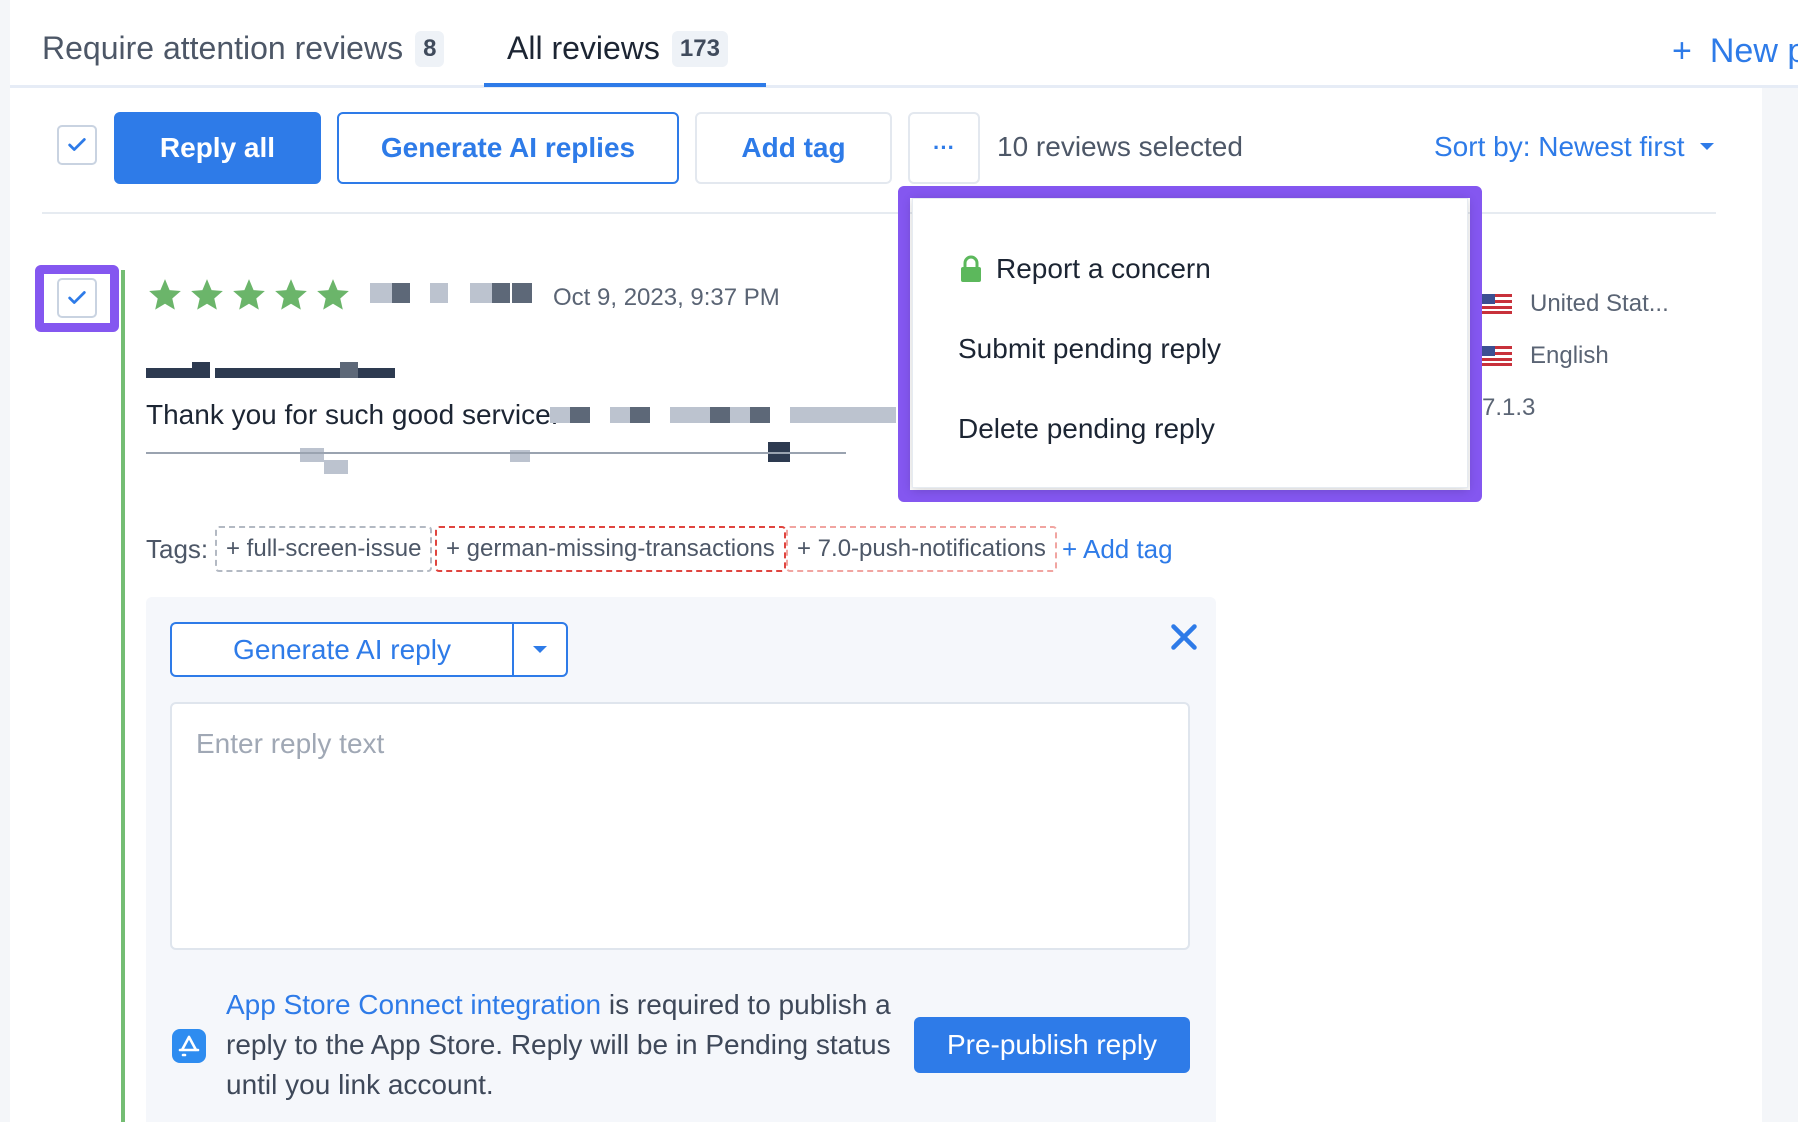 The image size is (1798, 1122). What do you see at coordinates (666, 297) in the screenshot?
I see `review-date: Oct 9, 2023, 9:37 PM` at bounding box center [666, 297].